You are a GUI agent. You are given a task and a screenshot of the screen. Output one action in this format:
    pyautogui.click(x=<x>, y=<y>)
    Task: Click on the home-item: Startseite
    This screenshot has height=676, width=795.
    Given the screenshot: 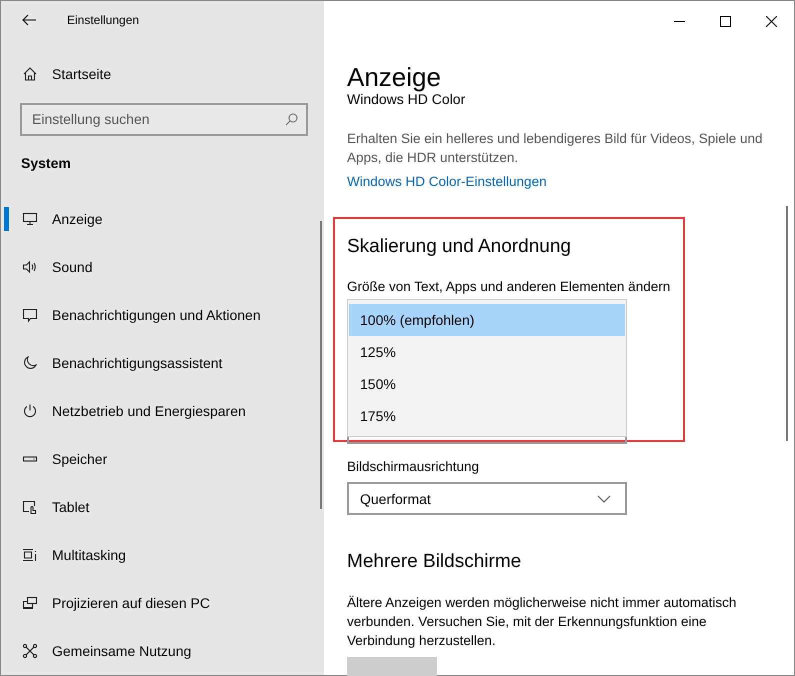 What is the action you would take?
    pyautogui.click(x=162, y=74)
    